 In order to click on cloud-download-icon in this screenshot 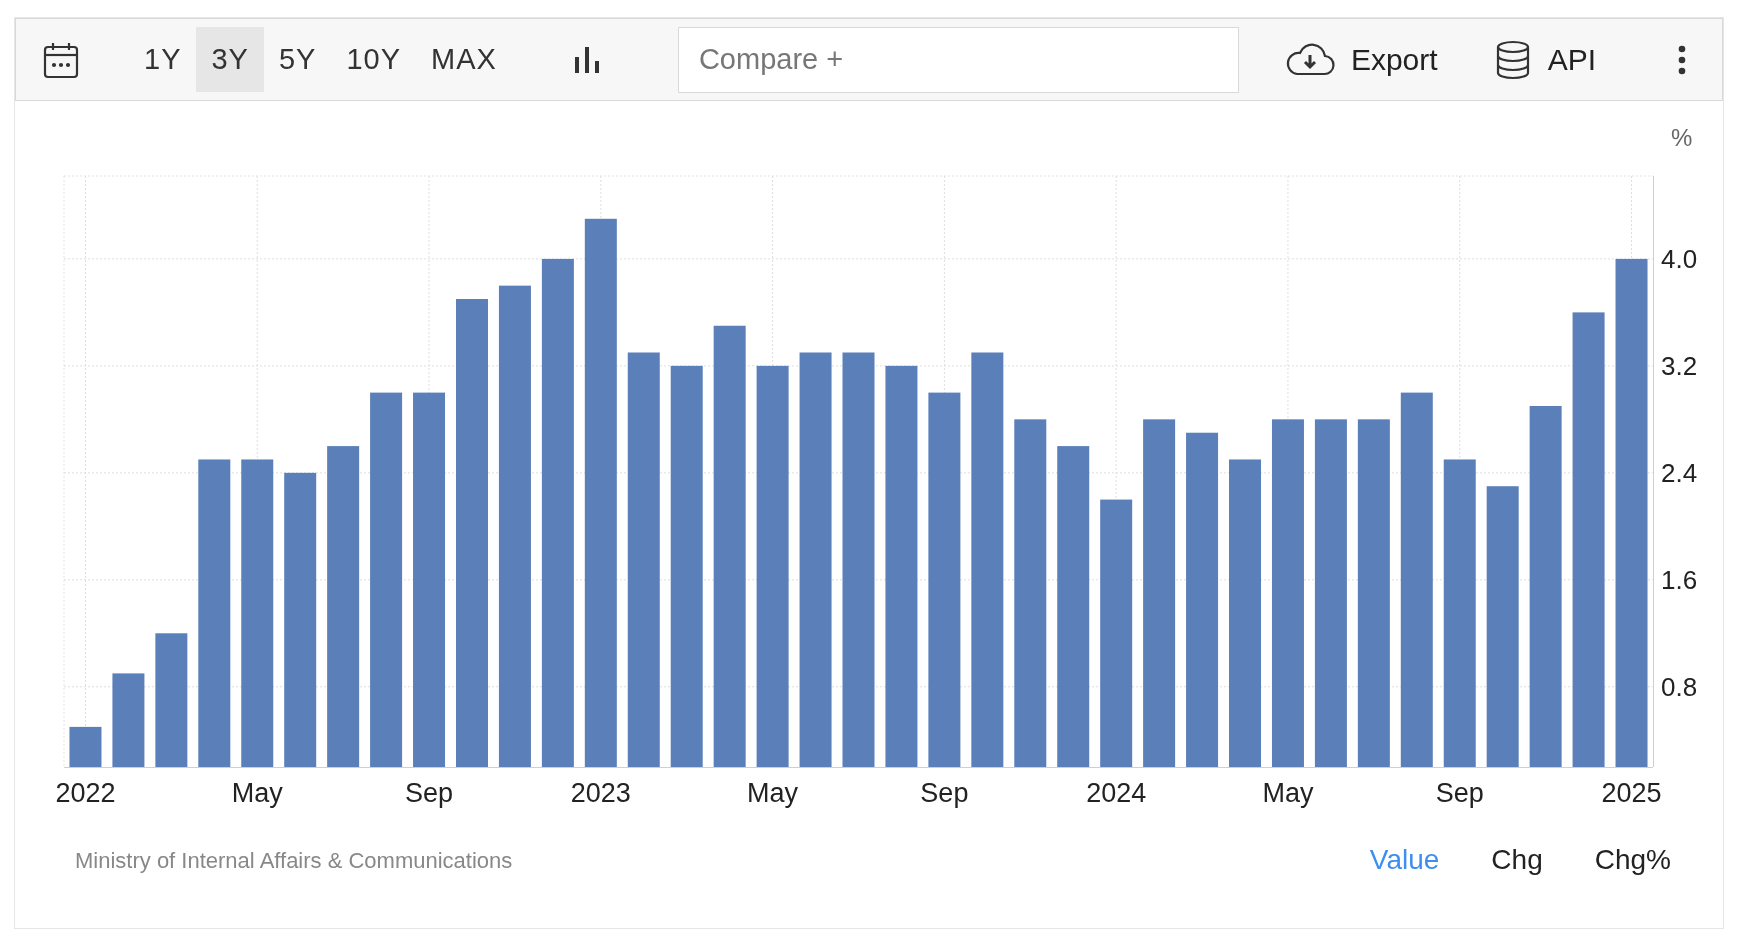, I will do `click(1309, 59)`.